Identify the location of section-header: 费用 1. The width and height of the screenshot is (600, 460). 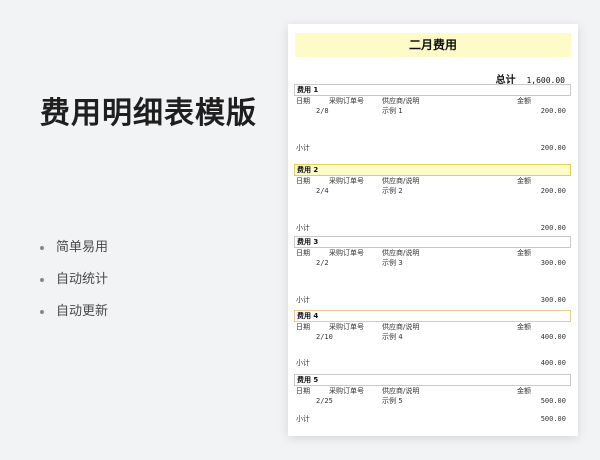
(432, 90).